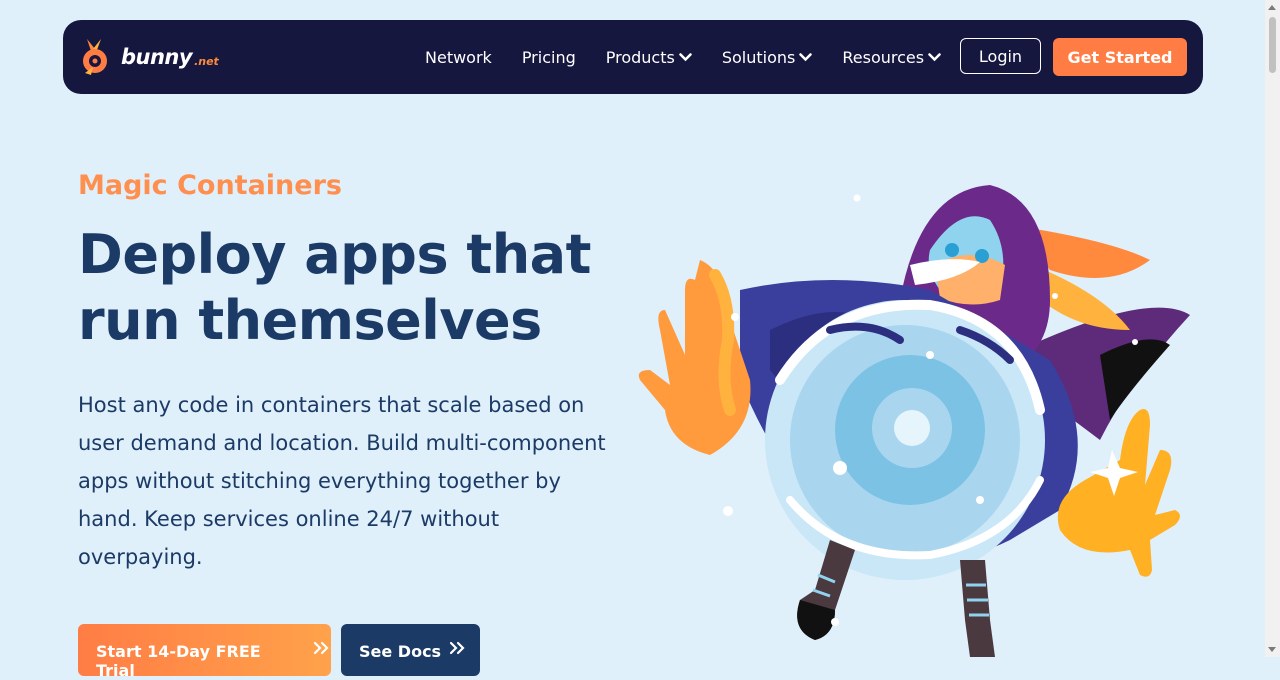 The height and width of the screenshot is (680, 1280). I want to click on nav-item-pricing: Pricing, so click(549, 57).